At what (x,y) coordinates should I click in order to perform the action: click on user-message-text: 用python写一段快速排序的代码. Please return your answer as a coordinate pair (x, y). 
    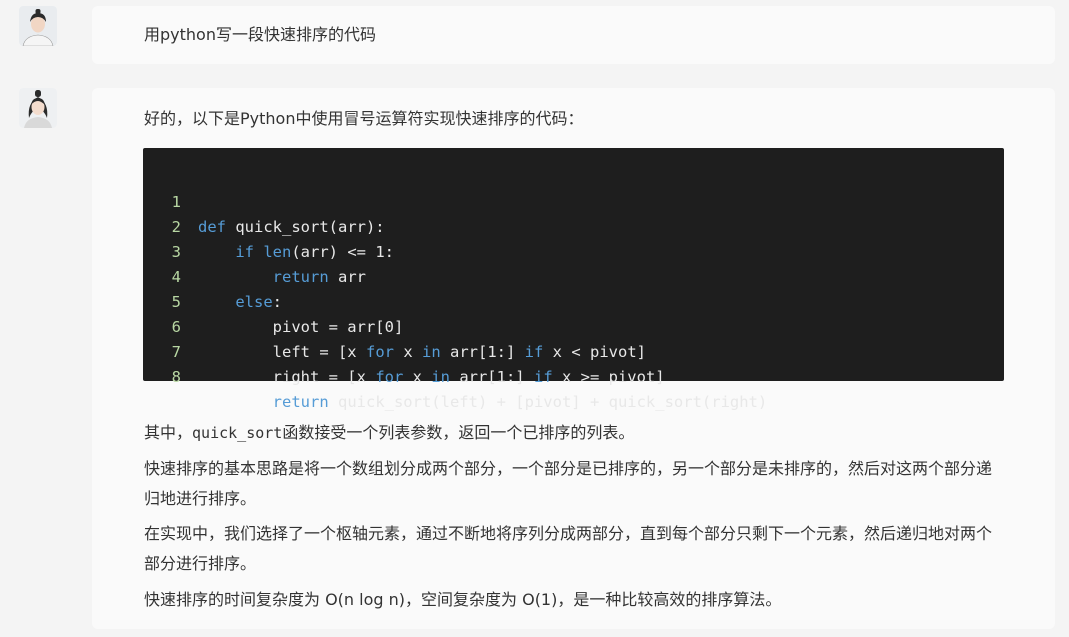
    Looking at the image, I should click on (260, 34).